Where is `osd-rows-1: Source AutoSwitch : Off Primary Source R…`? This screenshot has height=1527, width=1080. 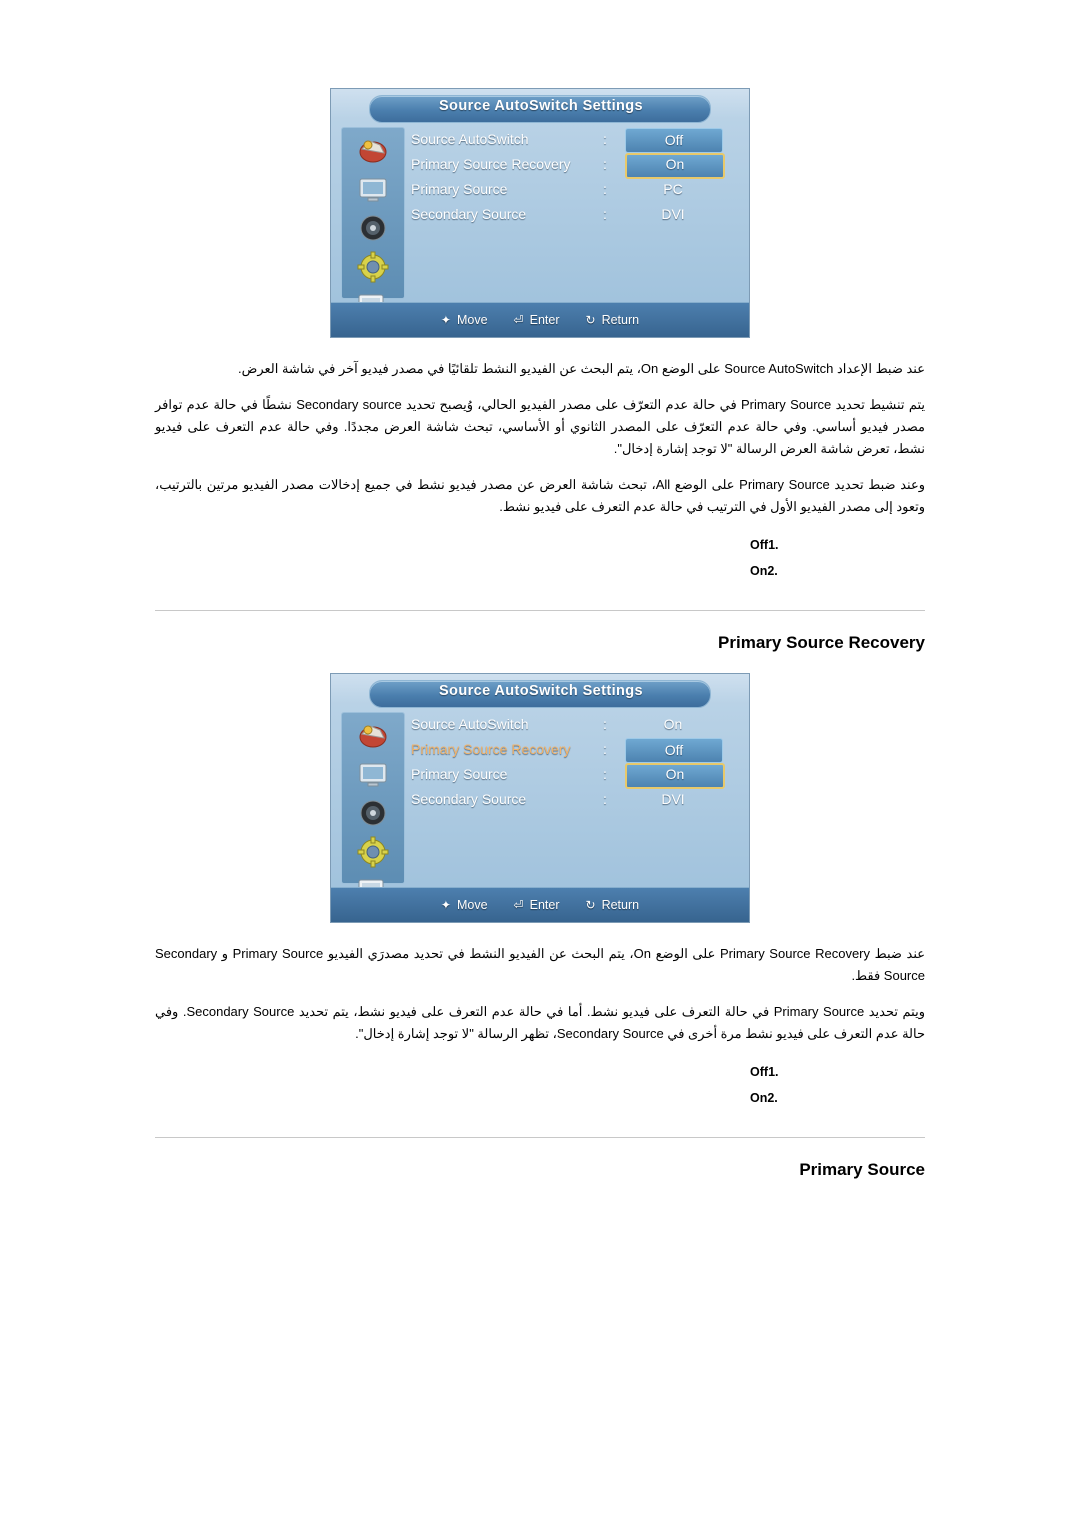
osd-rows-1: Source AutoSwitch : Off Primary Source R… is located at coordinates (575, 213).